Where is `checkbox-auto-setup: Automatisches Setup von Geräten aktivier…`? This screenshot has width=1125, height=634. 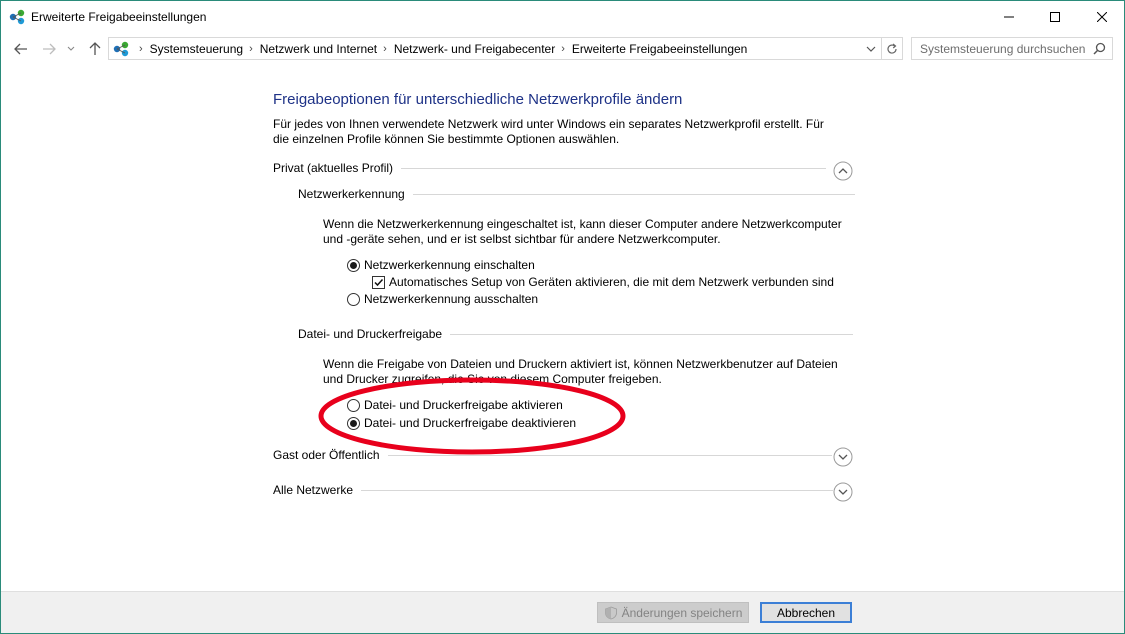
checkbox-auto-setup: Automatisches Setup von Geräten aktivier… is located at coordinates (603, 282).